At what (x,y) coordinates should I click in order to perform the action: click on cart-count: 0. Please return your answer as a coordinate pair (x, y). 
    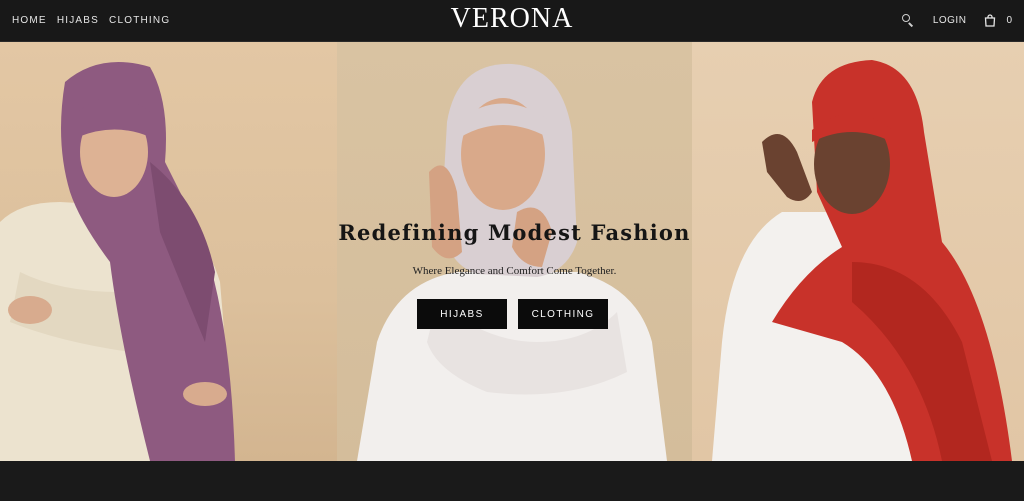
    Looking at the image, I should click on (1009, 20).